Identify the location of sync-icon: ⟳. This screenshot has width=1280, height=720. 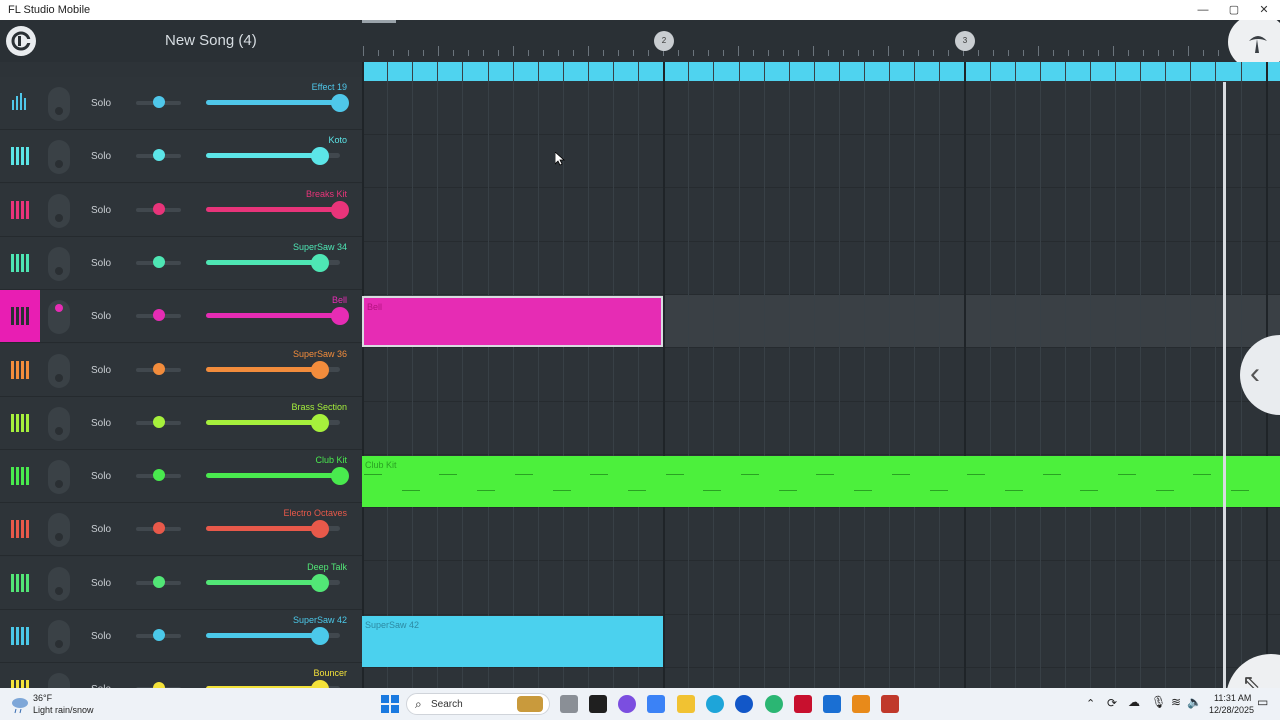
(1112, 703).